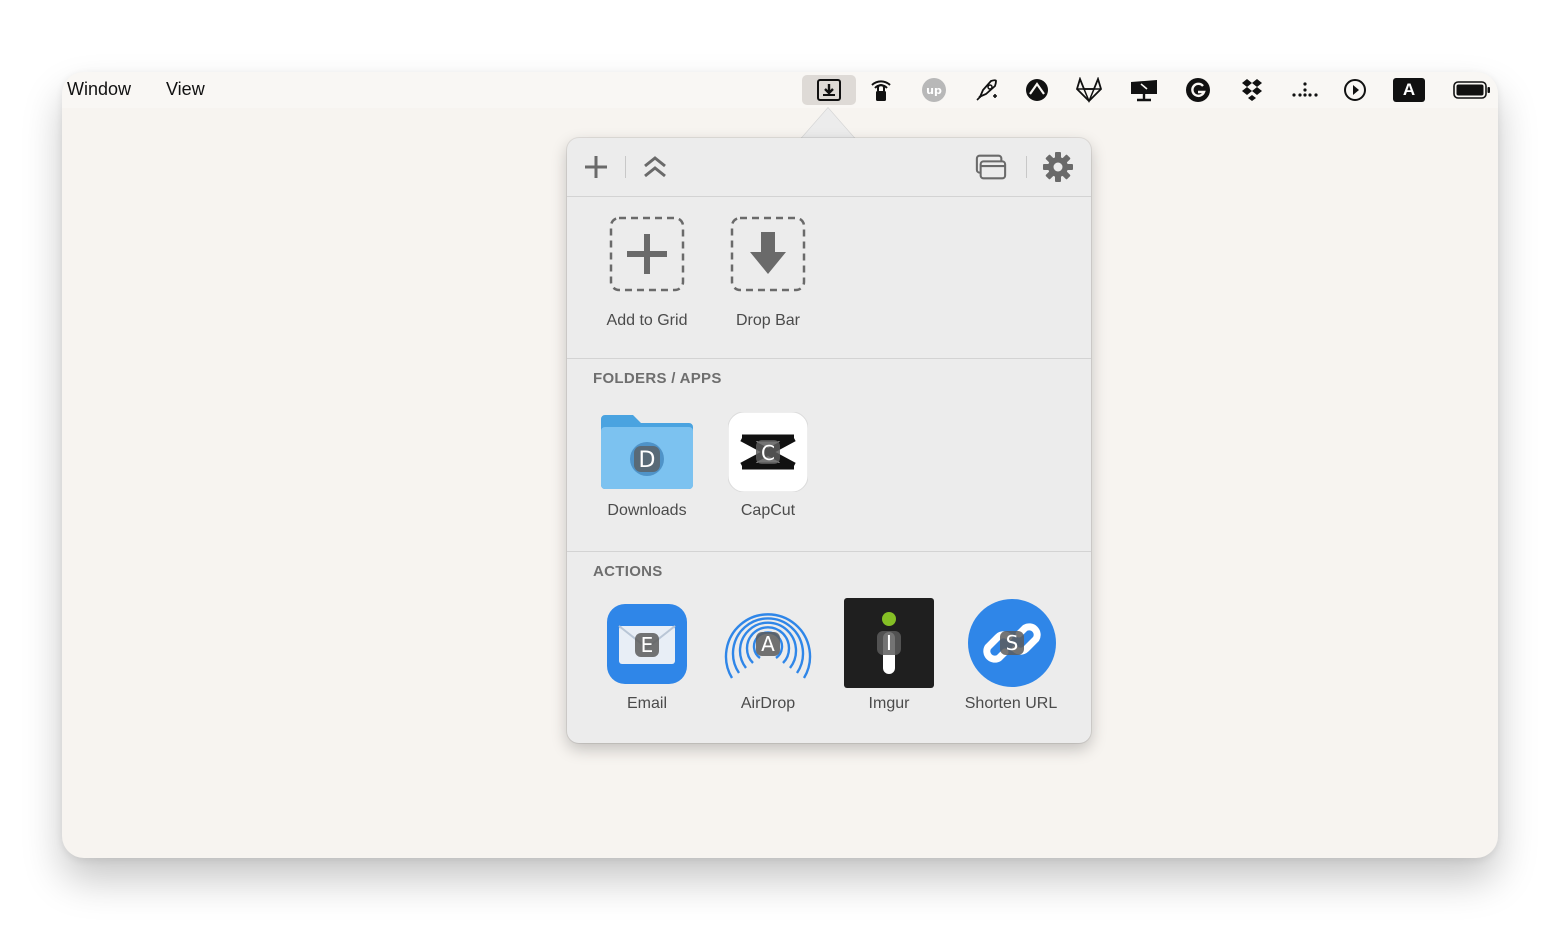 This screenshot has height=934, width=1560. What do you see at coordinates (829, 90) in the screenshot?
I see `dropzone-icon` at bounding box center [829, 90].